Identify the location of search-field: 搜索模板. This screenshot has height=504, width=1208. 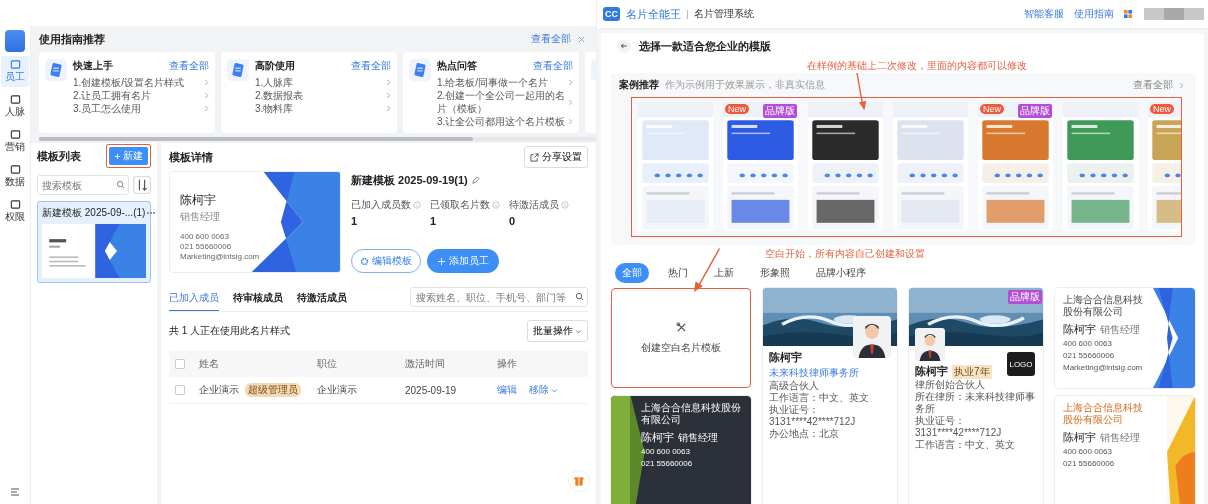
(83, 185).